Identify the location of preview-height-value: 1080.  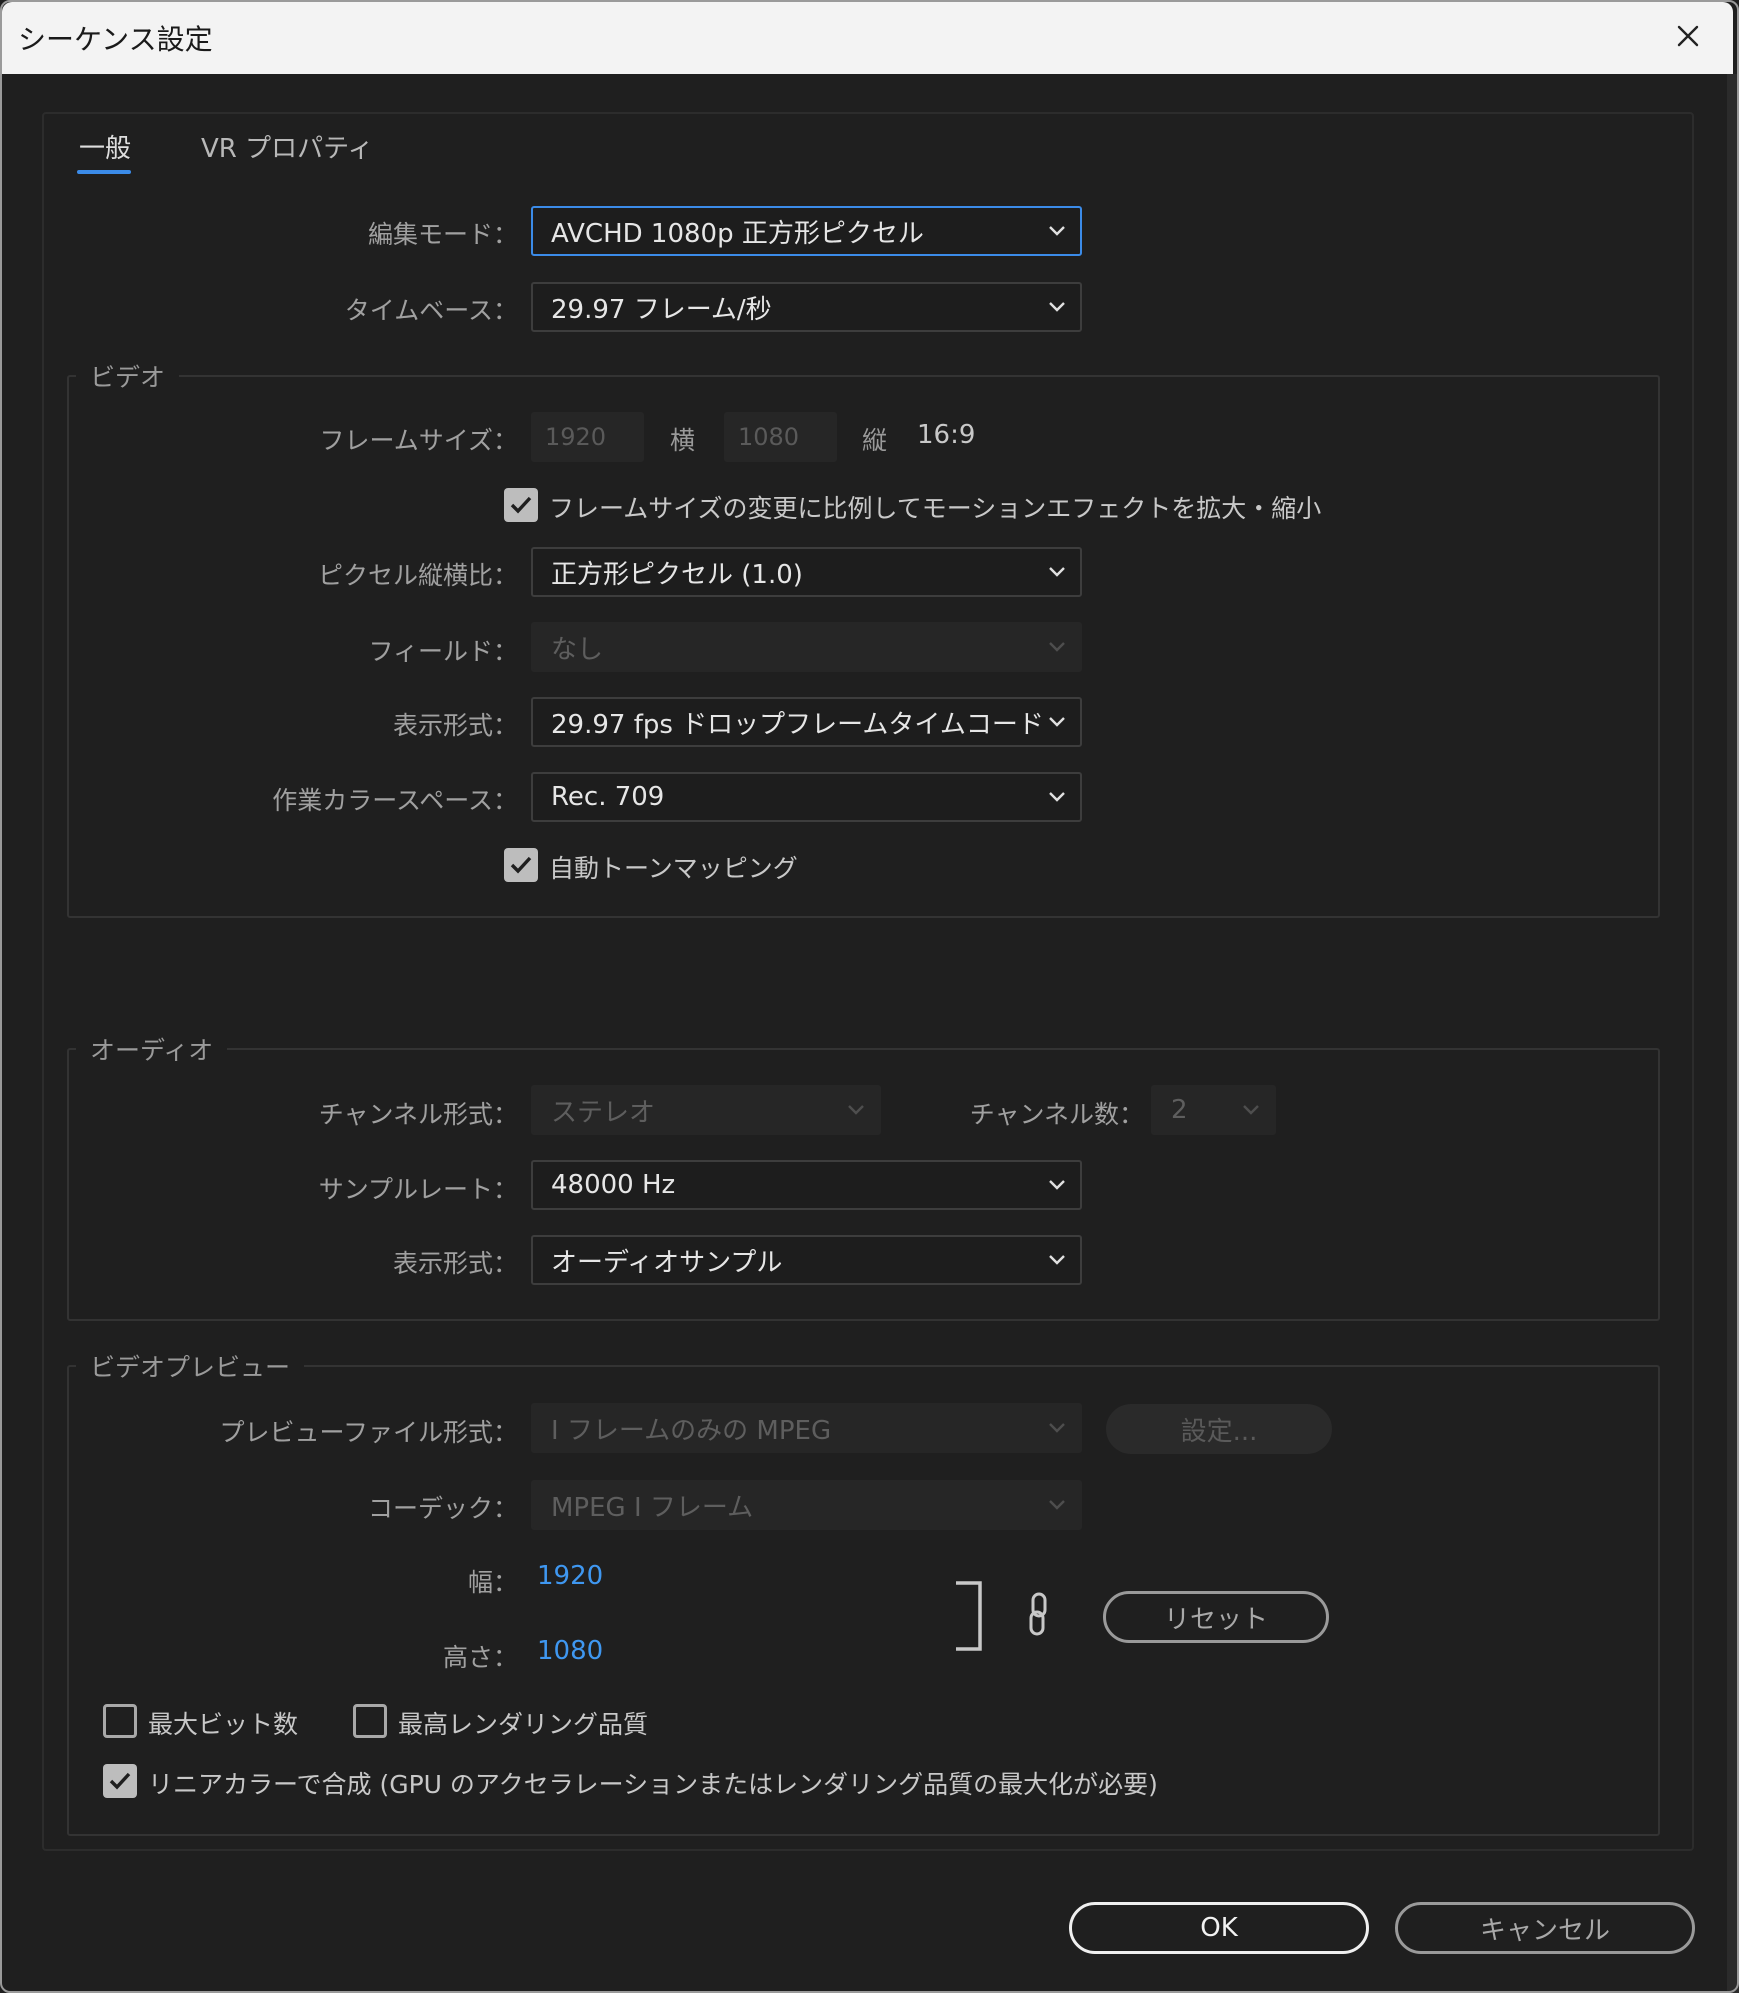
(570, 1651).